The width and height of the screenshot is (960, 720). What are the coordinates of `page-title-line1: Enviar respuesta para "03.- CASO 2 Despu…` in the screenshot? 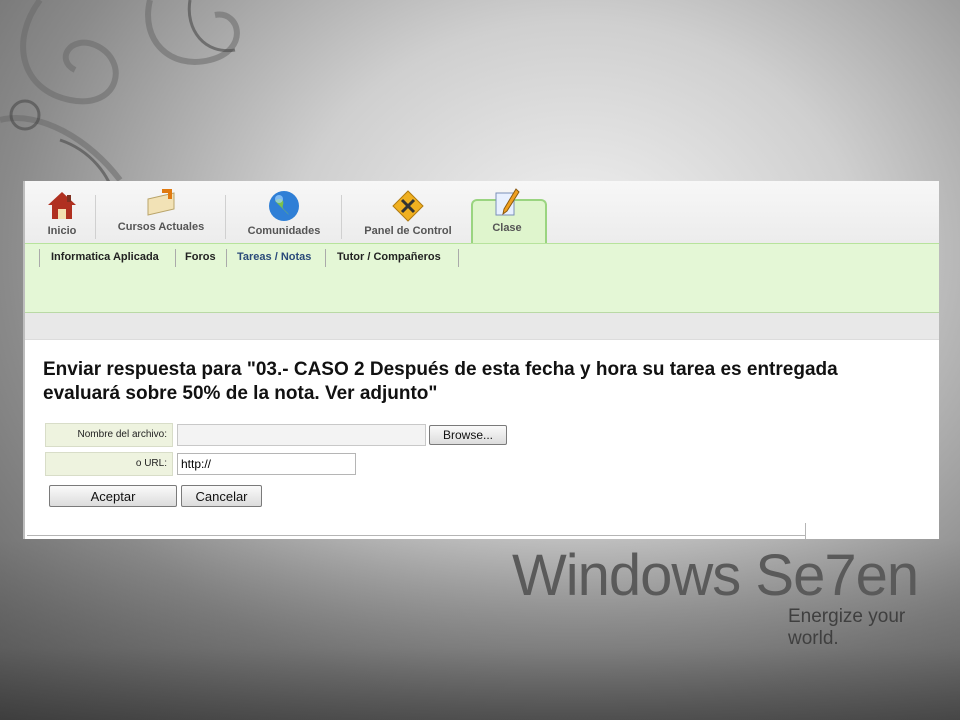 It's located at (440, 369).